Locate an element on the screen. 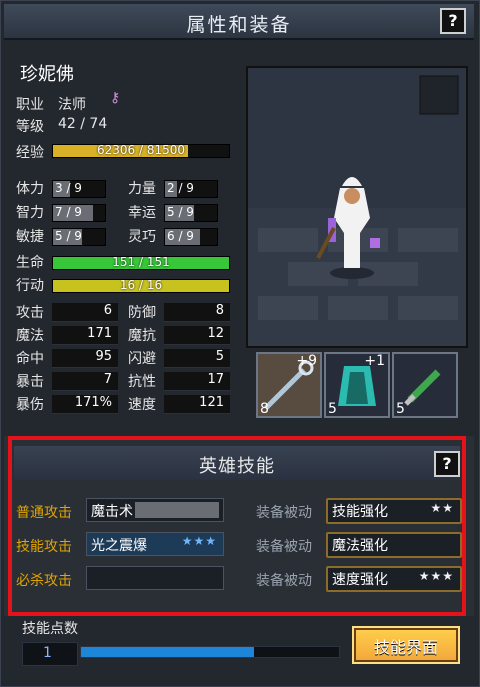 Image resolution: width=480 pixels, height=687 pixels. ap-bar: 16 / 16 is located at coordinates (141, 285).